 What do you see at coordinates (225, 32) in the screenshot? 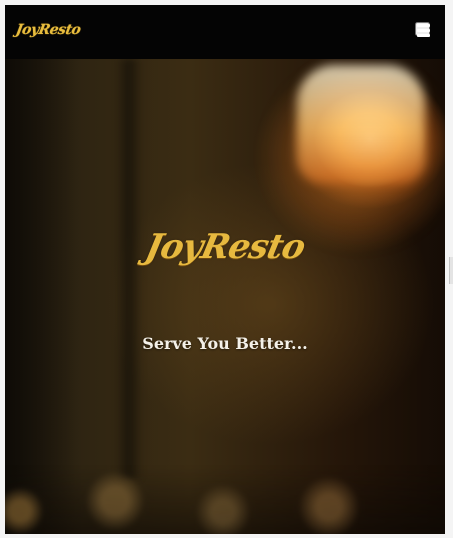
I see `top-navigation-bar: JoyResto` at bounding box center [225, 32].